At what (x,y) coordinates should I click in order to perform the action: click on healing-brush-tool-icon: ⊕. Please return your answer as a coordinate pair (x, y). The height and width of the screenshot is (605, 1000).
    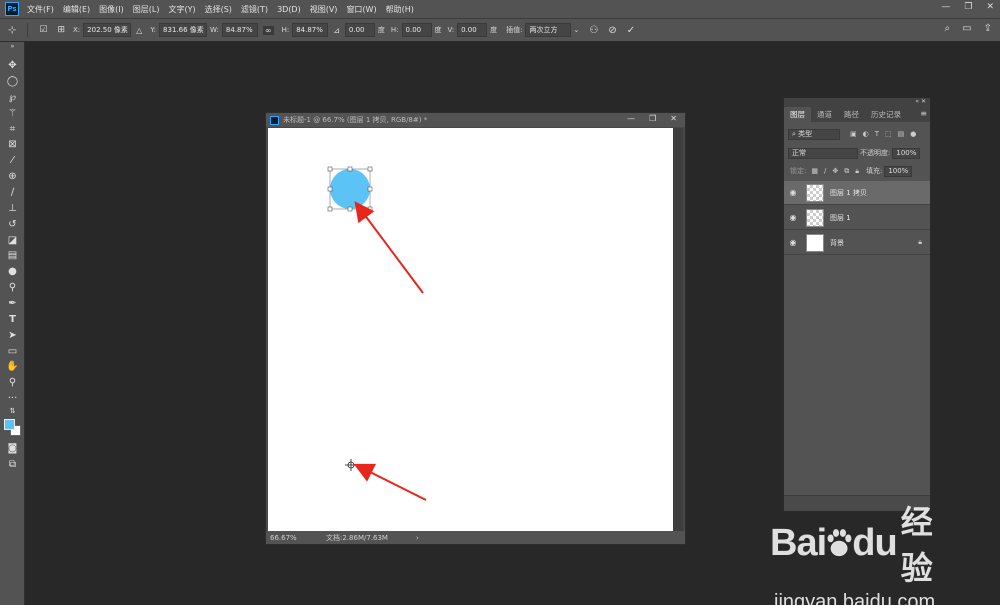
    Looking at the image, I should click on (12, 176).